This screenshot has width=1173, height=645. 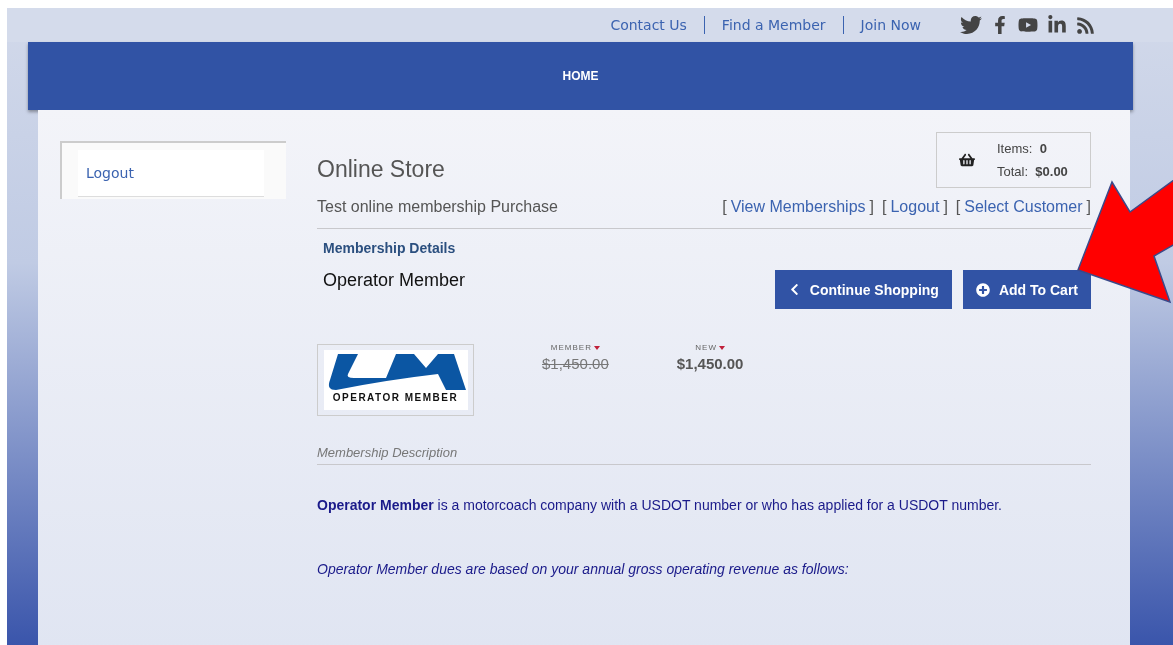 I want to click on product-name: Operator Member, so click(x=394, y=280).